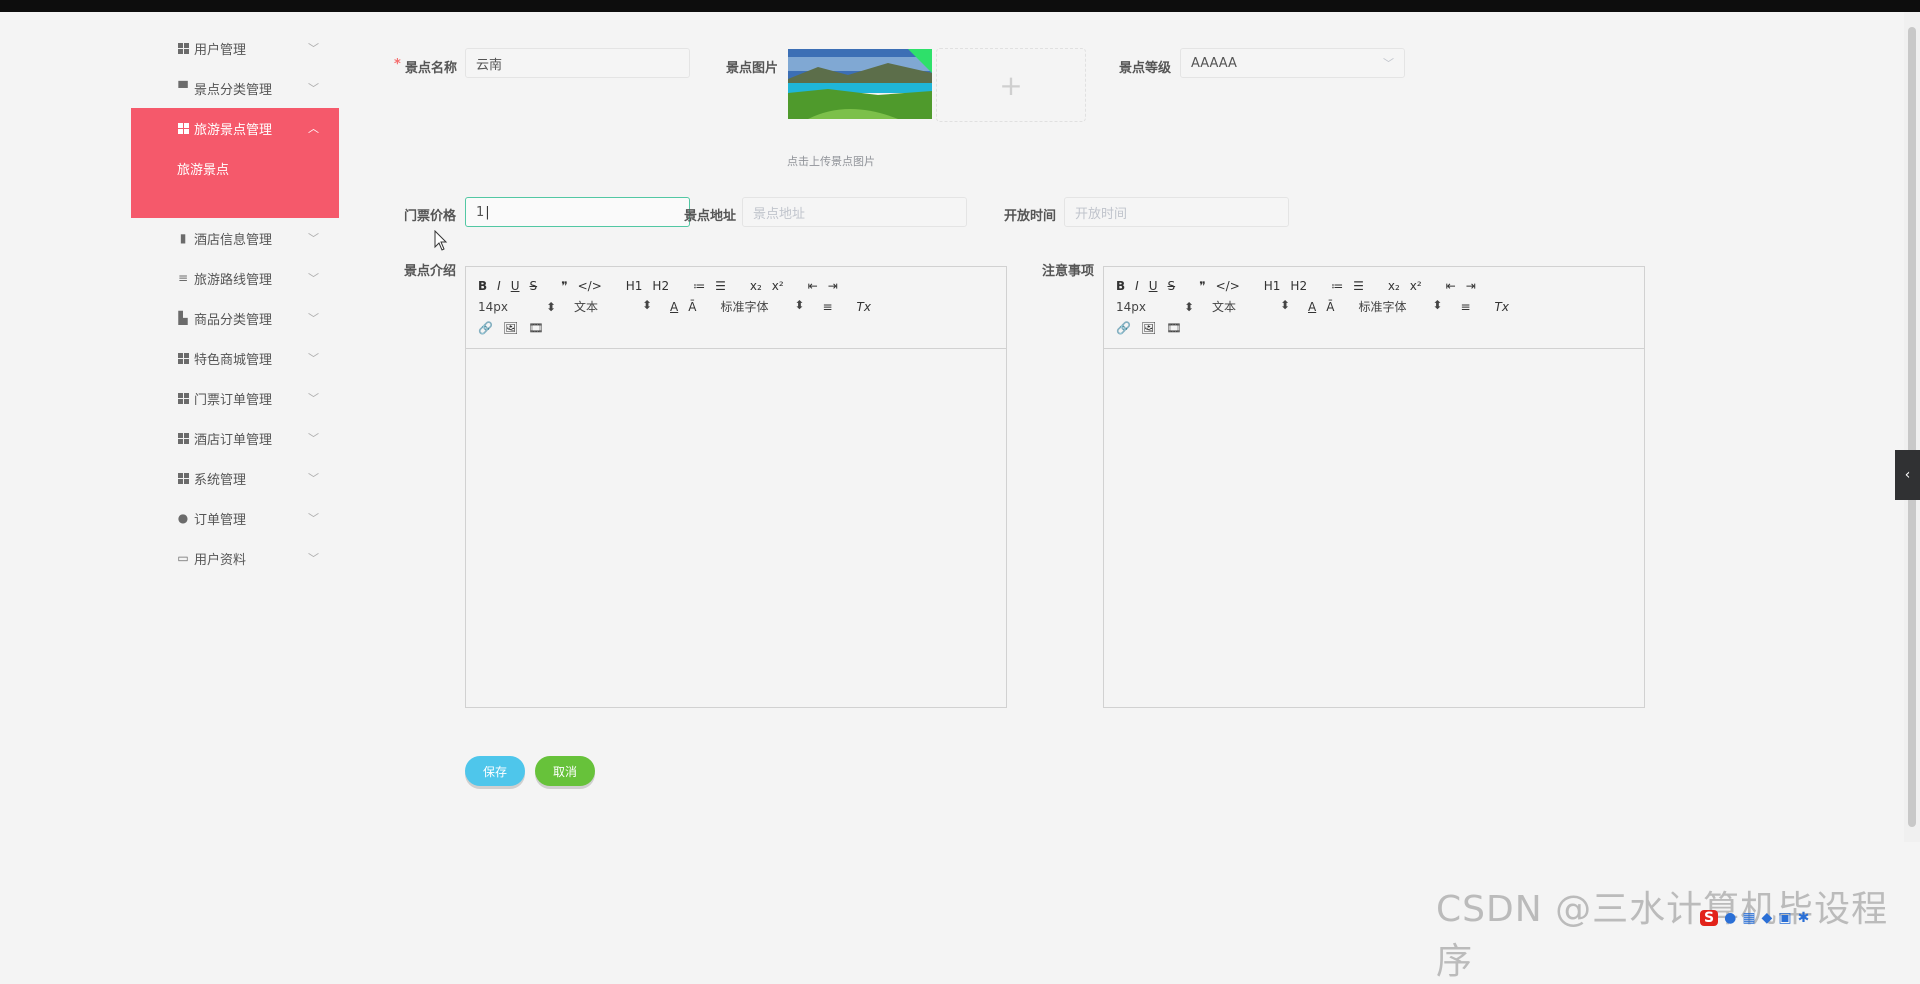 This screenshot has height=984, width=1920. What do you see at coordinates (235, 128) in the screenshot?
I see `sidebar-item-tourist-spots: 旅游景点管理 ︿` at bounding box center [235, 128].